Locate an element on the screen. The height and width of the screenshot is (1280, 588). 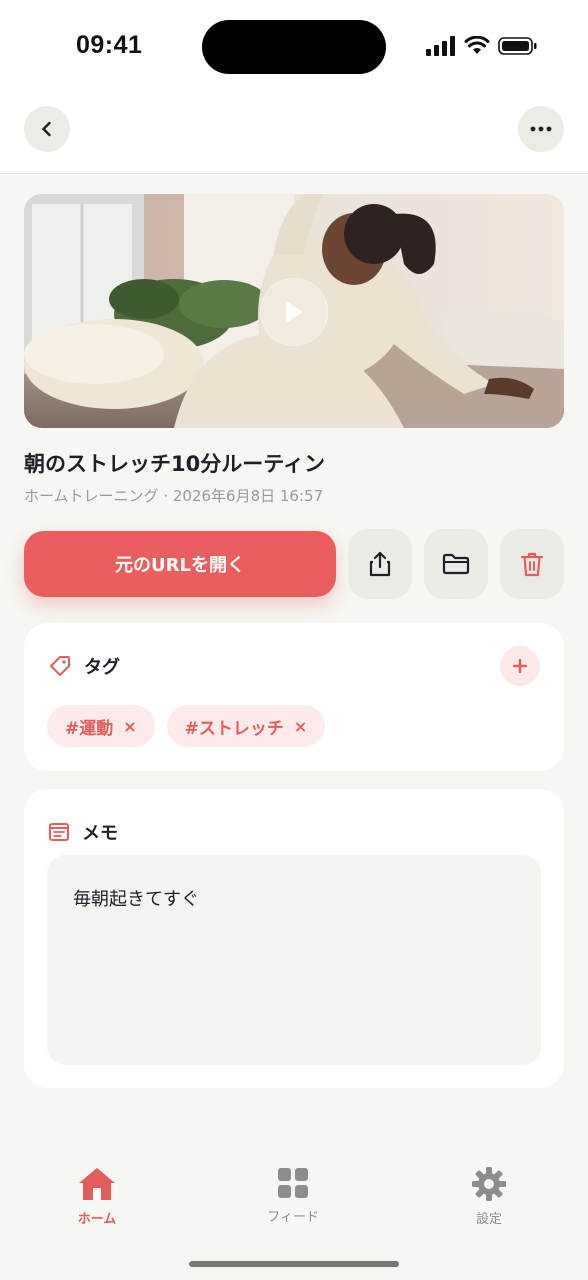
add-tag-button is located at coordinates (520, 666).